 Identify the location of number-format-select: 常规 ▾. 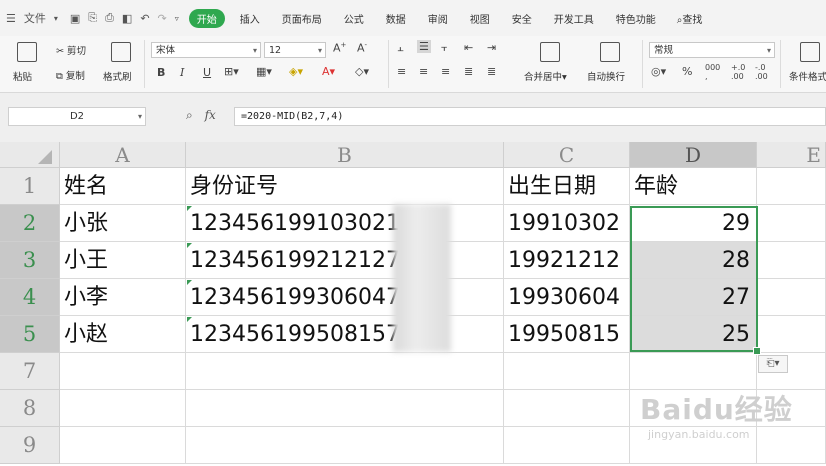
(712, 50).